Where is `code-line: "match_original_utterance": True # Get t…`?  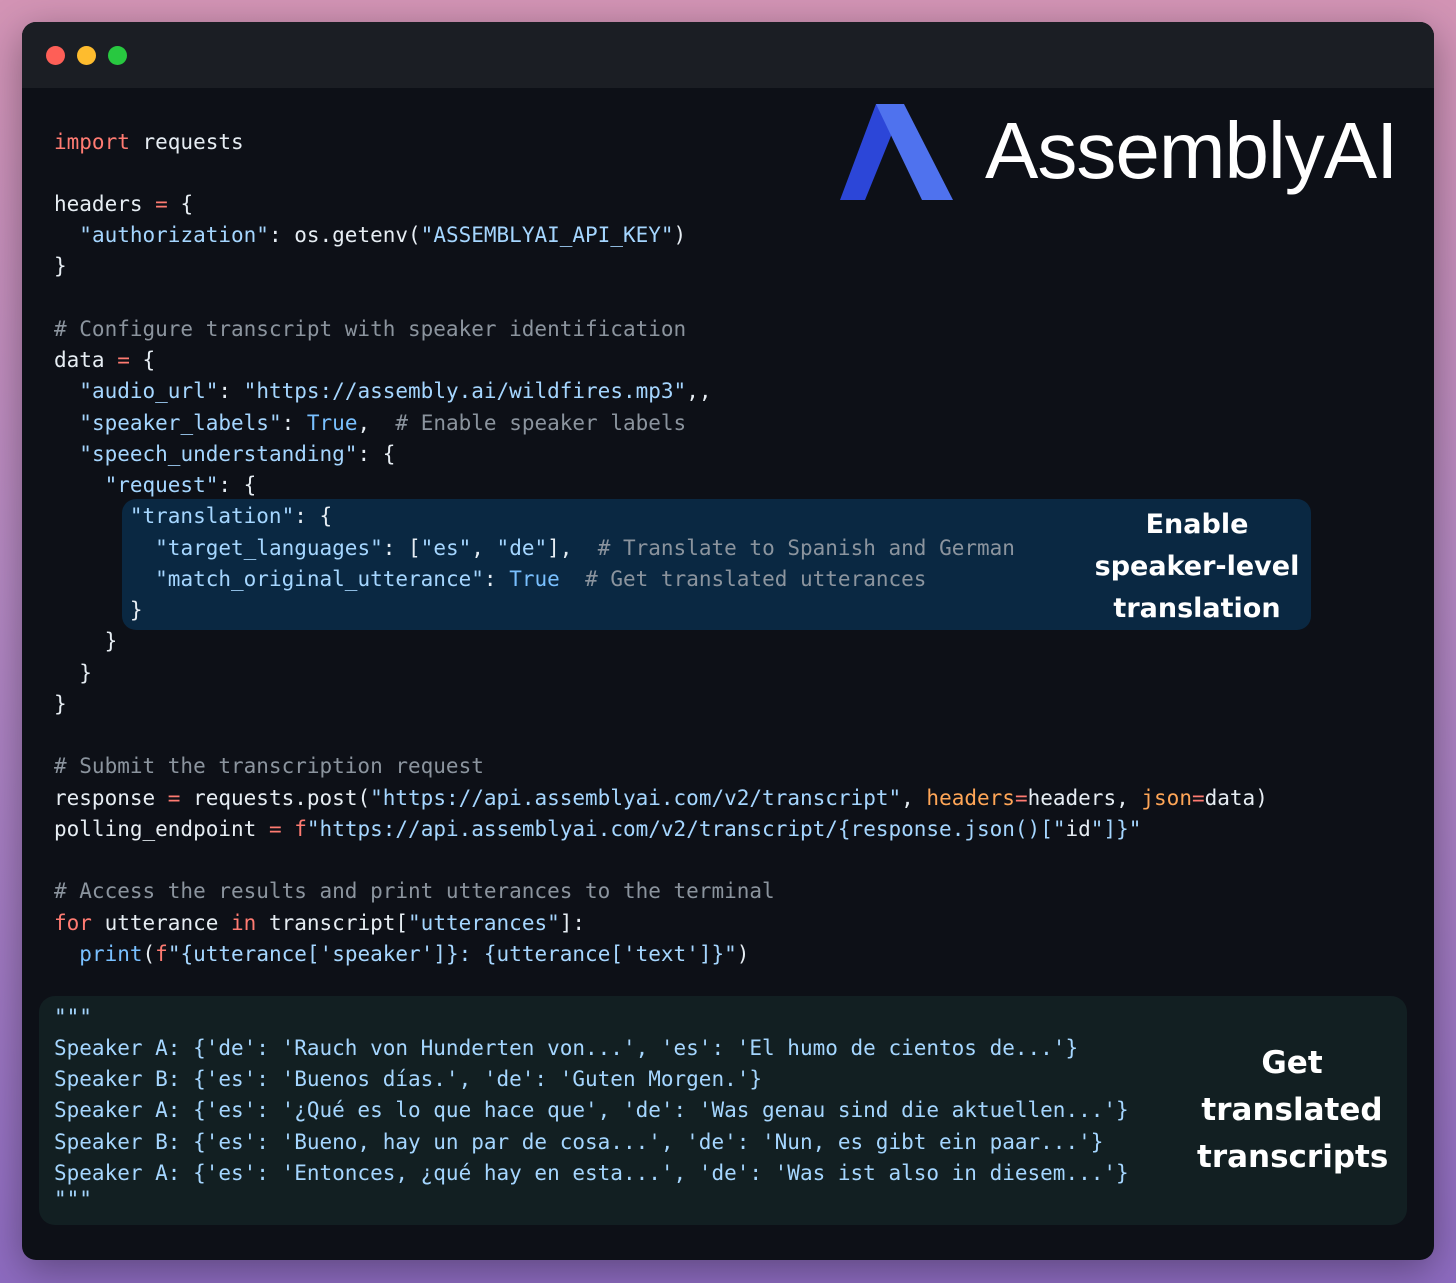 code-line: "match_original_utterance": True # Get t… is located at coordinates (541, 579).